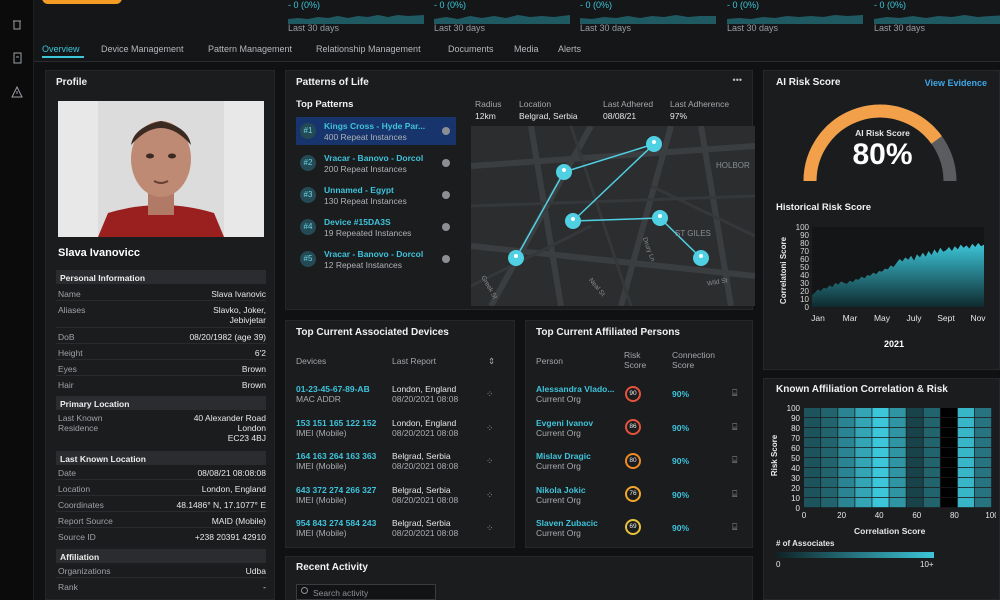 The width and height of the screenshot is (1000, 600). I want to click on person-name: Slaven Zubacic, so click(567, 523).